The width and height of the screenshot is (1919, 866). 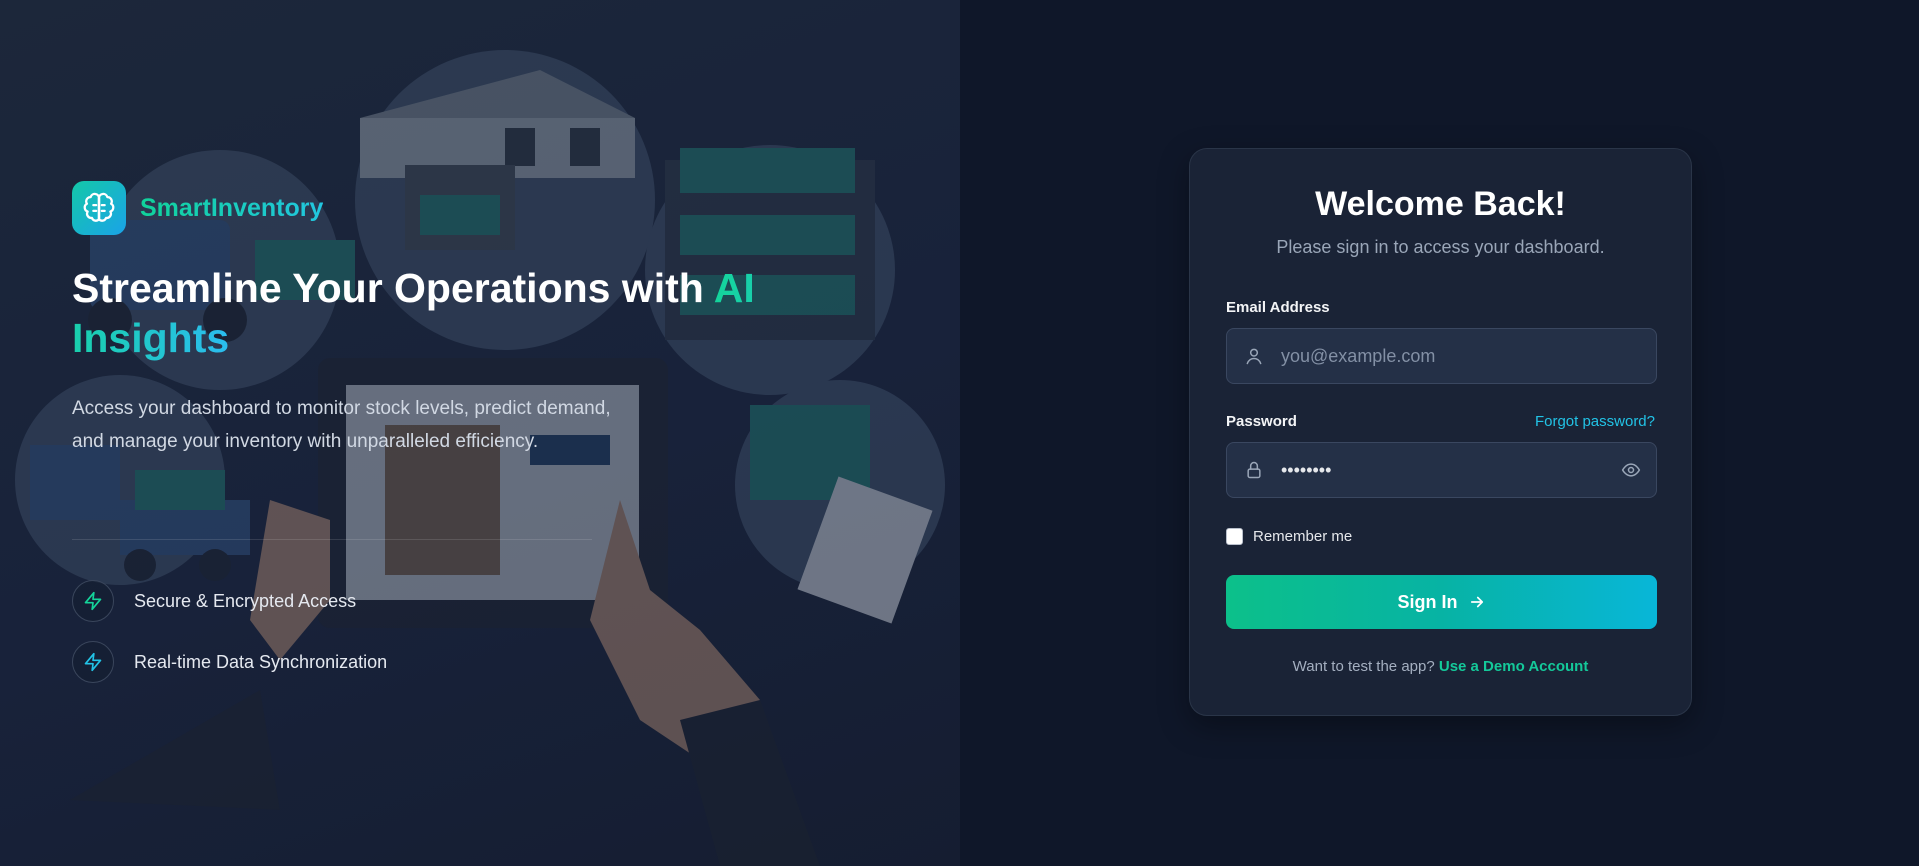 I want to click on login-subtitle: Please sign in to access your dashboard., so click(x=1440, y=247).